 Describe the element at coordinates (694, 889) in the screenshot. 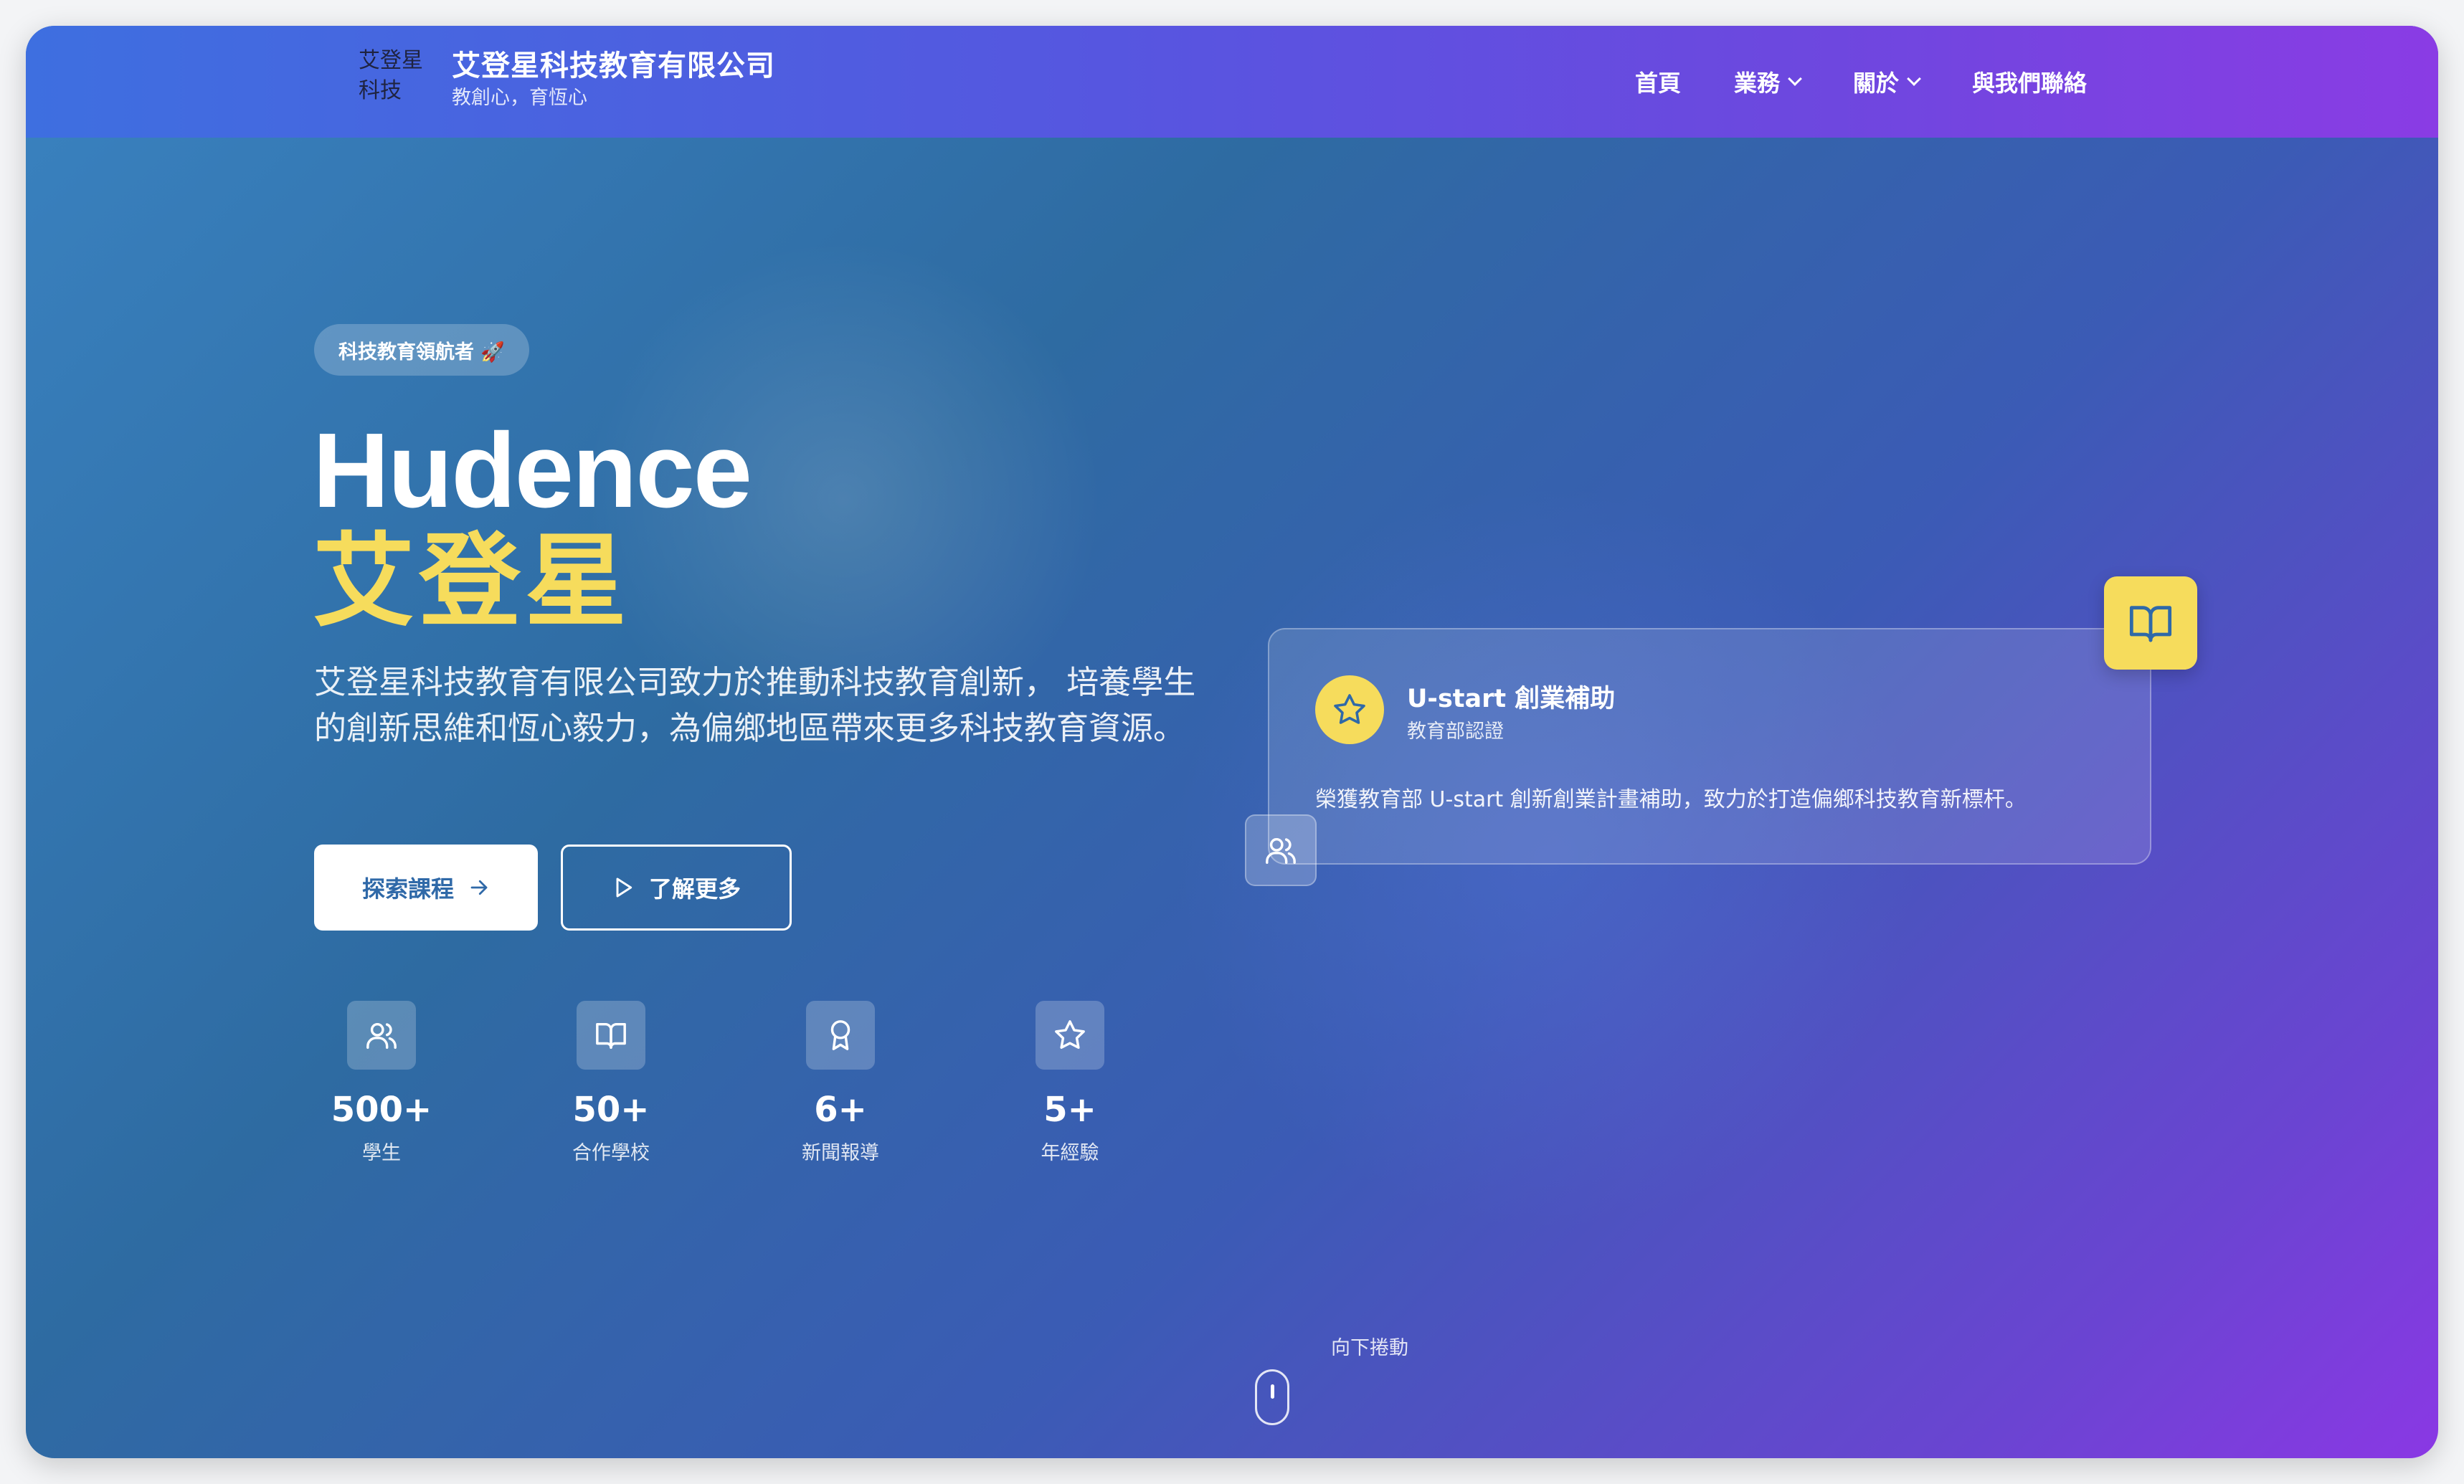

I see `learn-more-label: 了解更多` at that location.